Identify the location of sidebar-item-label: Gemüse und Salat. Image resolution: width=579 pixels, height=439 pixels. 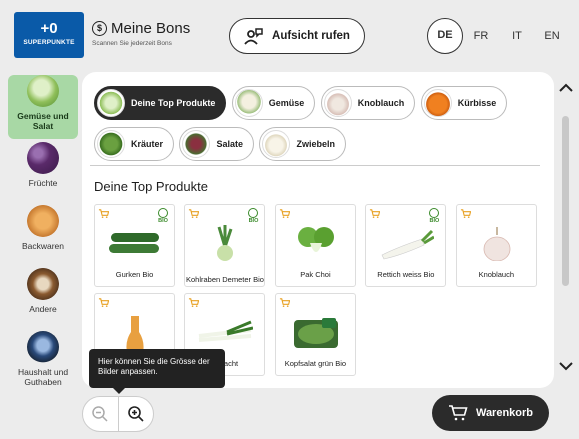
(43, 121).